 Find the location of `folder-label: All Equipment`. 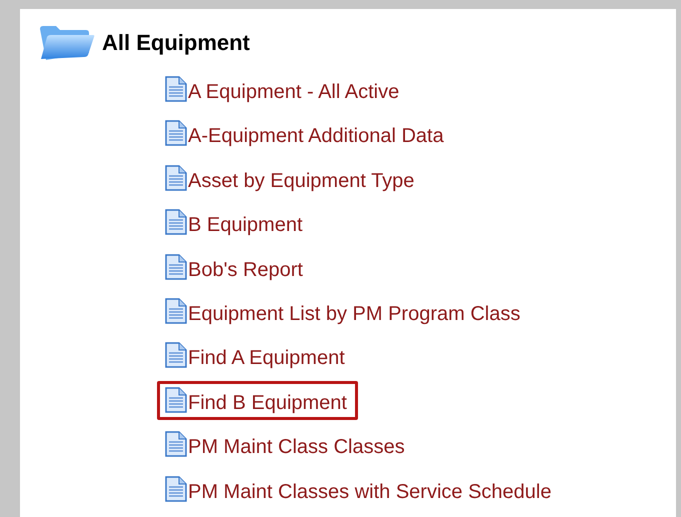

folder-label: All Equipment is located at coordinates (176, 42).